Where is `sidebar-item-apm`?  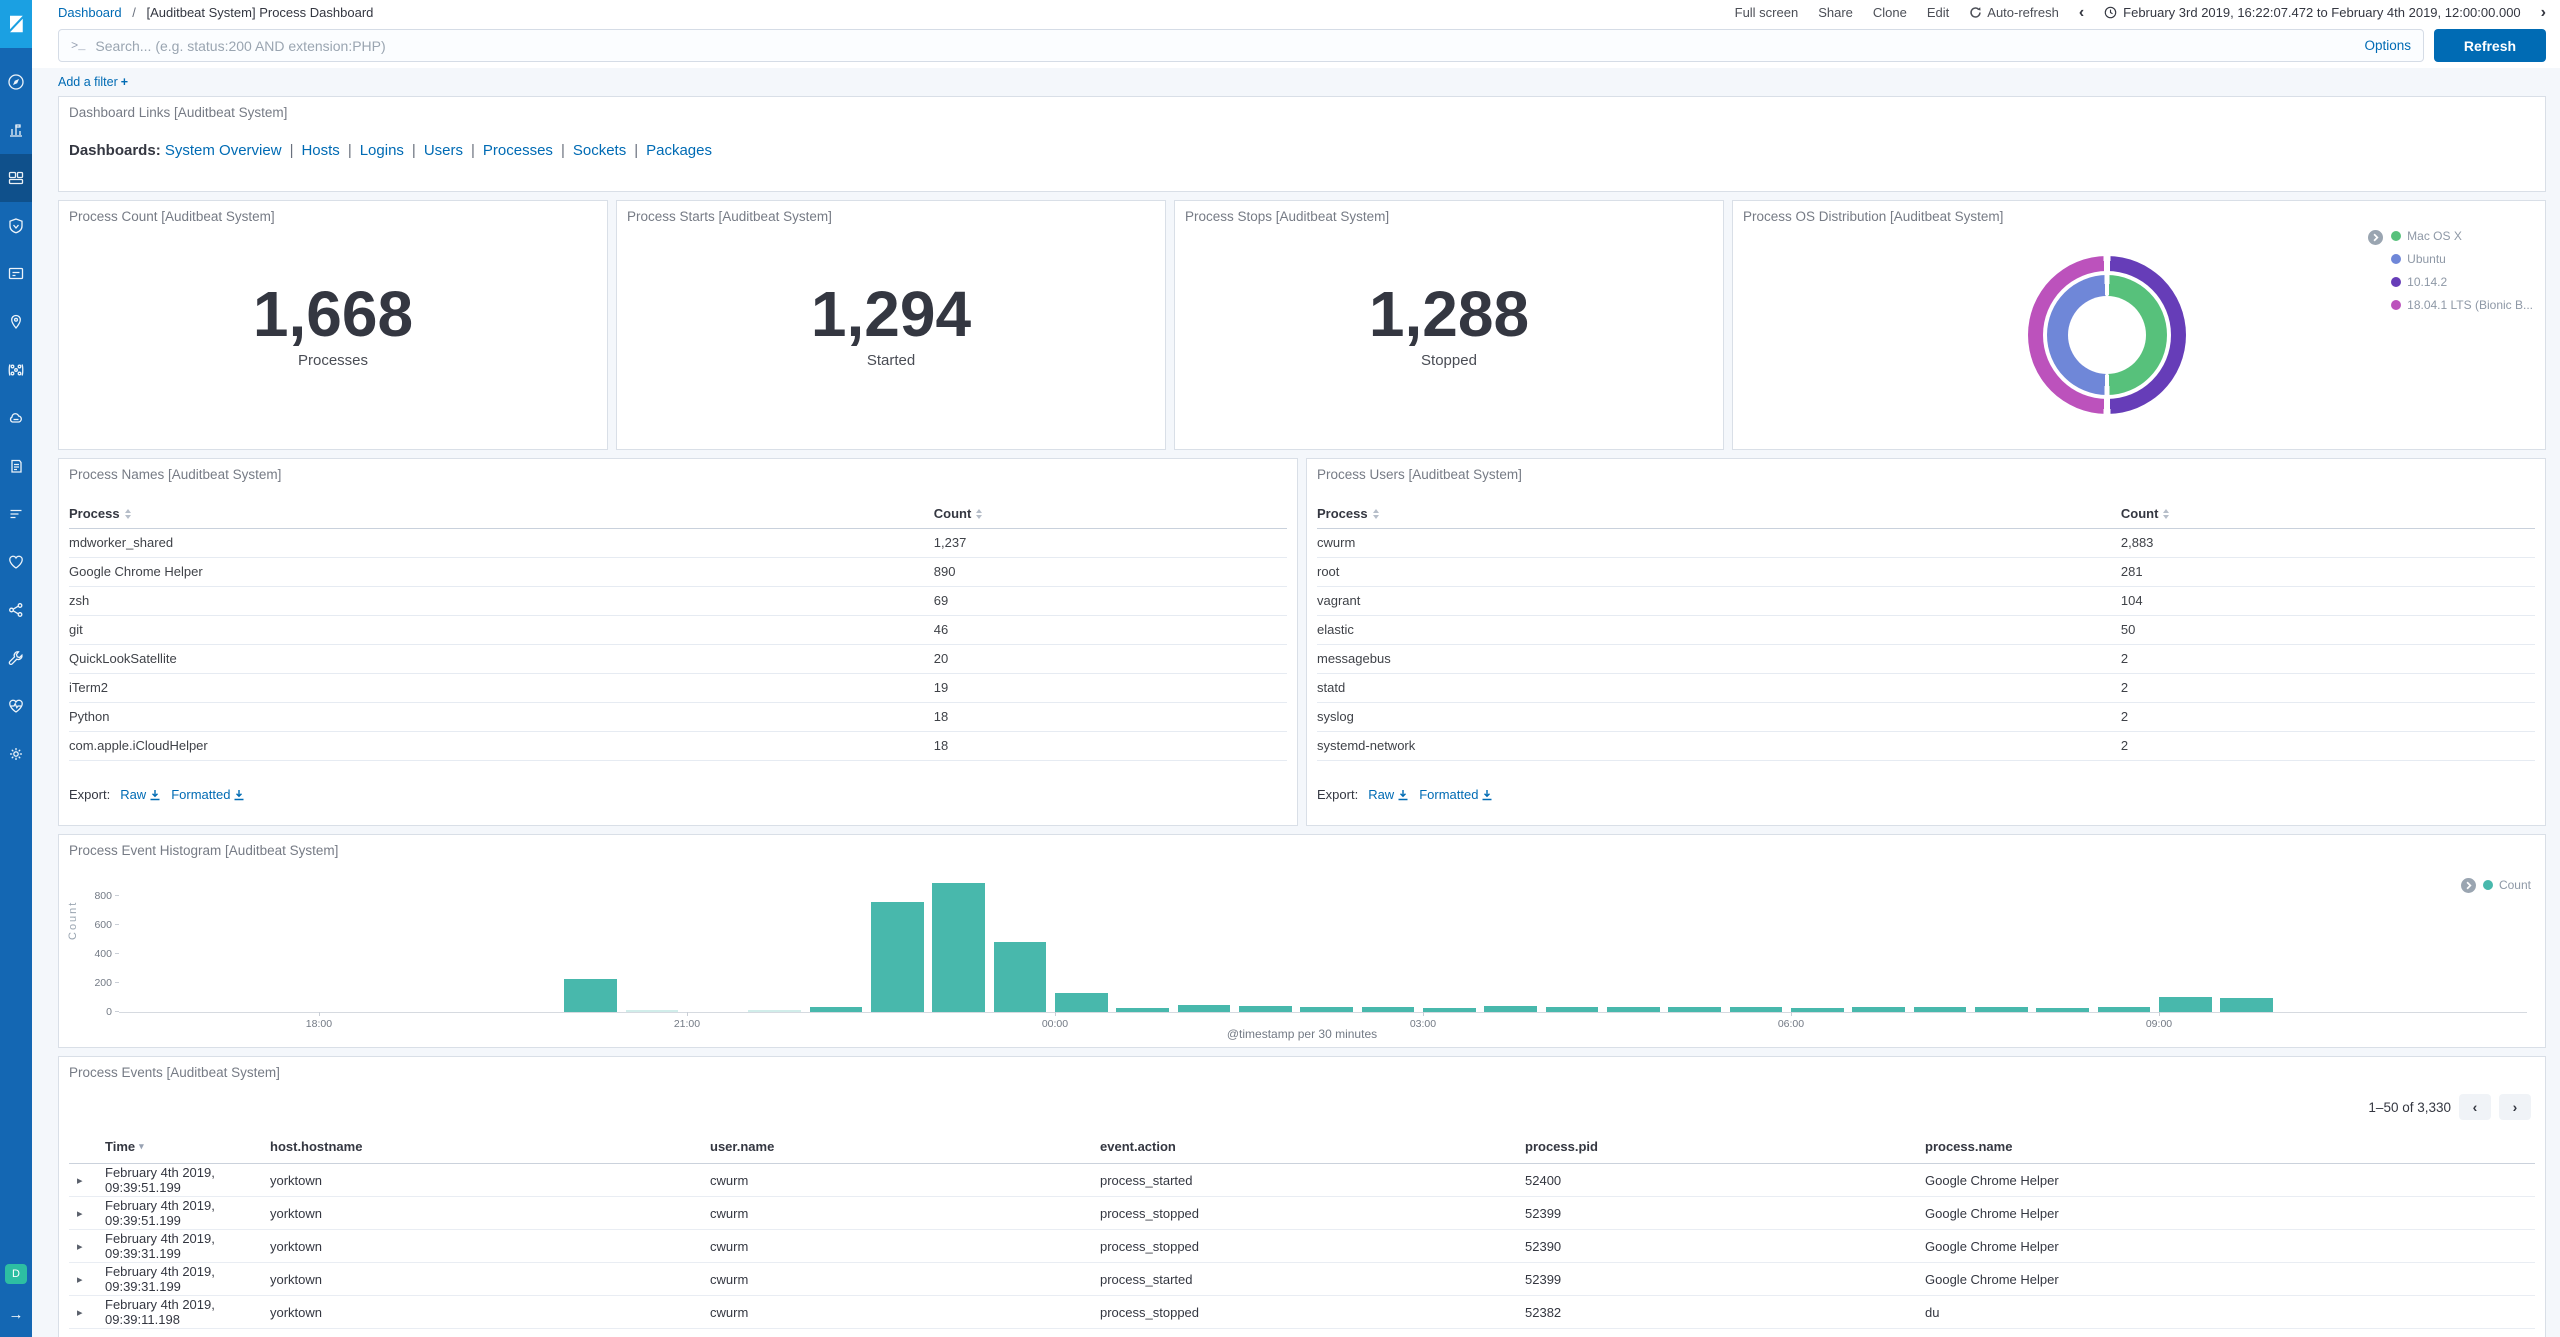
sidebar-item-apm is located at coordinates (16, 514).